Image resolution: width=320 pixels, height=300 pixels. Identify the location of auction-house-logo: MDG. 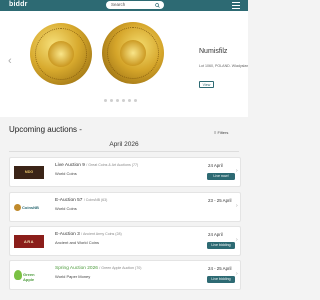
(29, 172).